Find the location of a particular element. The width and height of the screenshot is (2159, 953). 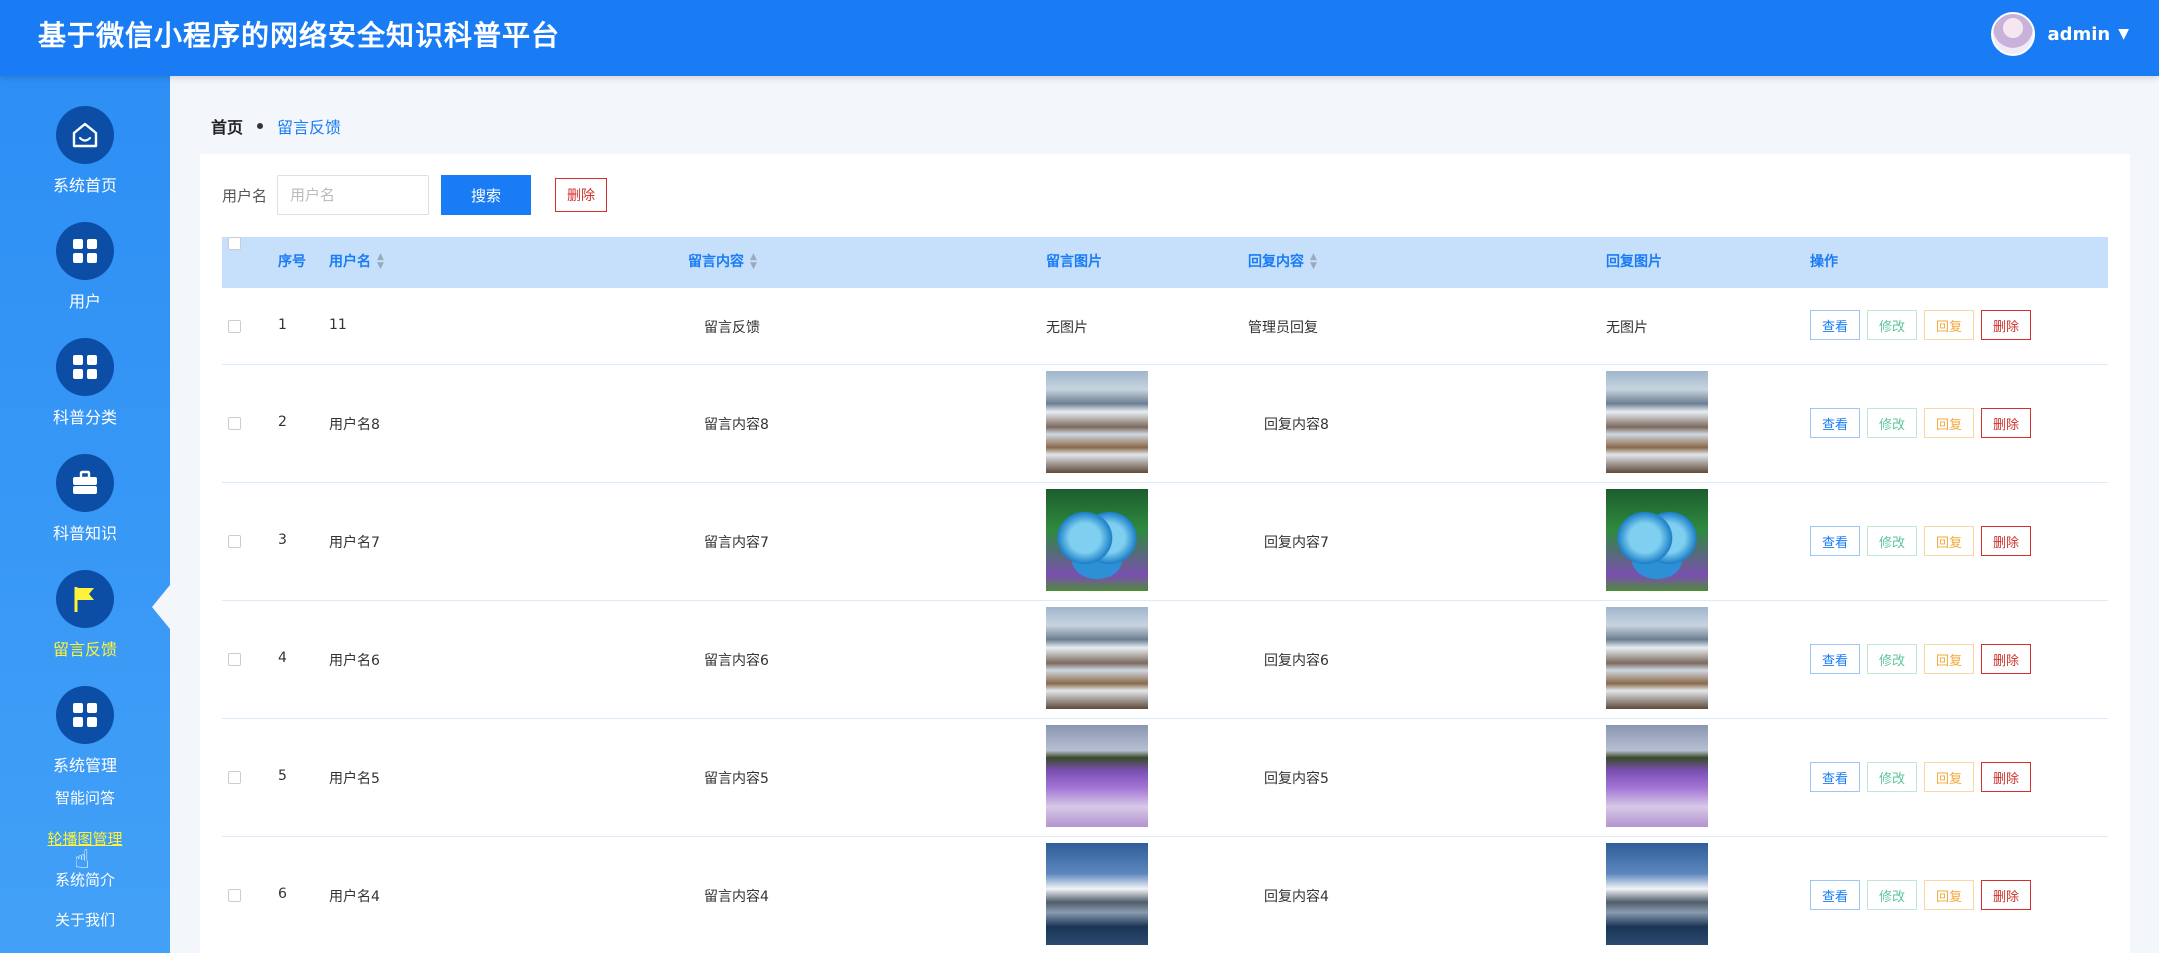

cell-index: 1 is located at coordinates (282, 325).